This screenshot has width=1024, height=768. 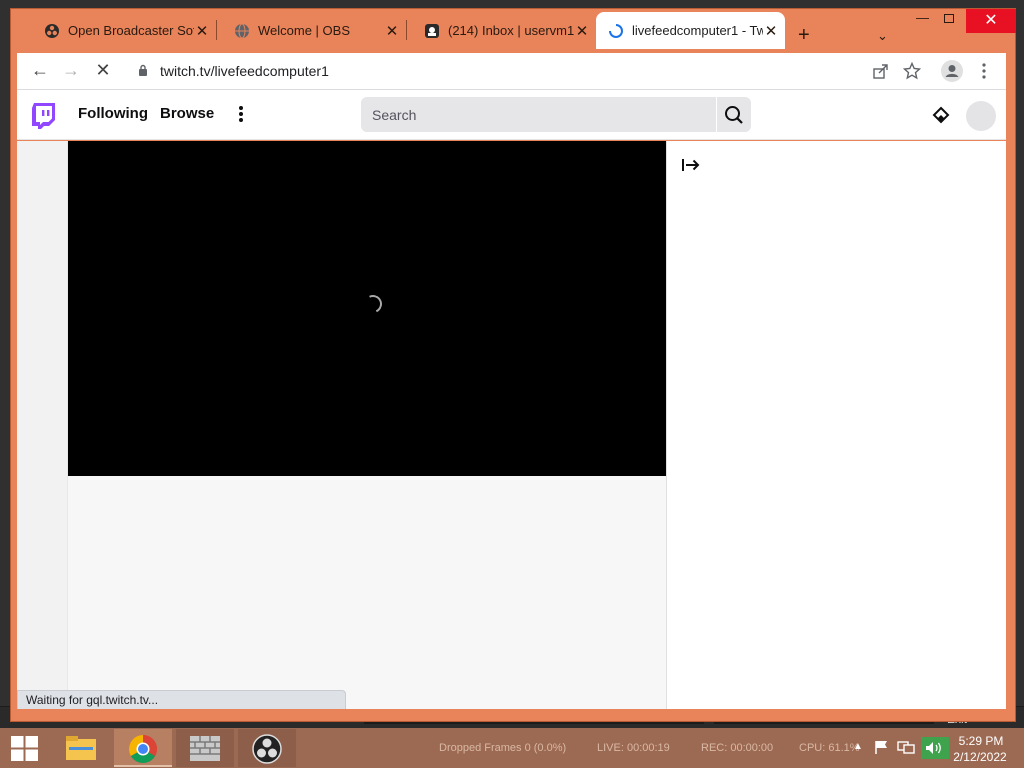 I want to click on user-avatar, so click(x=981, y=116).